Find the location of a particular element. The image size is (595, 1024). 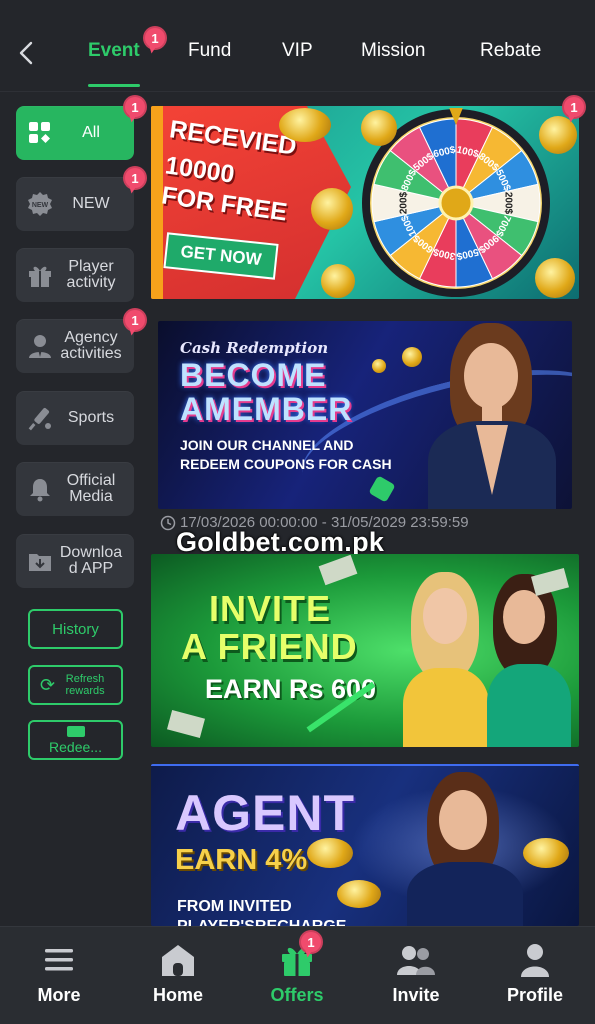

sidebar-item-label: Player activity is located at coordinates (91, 274).